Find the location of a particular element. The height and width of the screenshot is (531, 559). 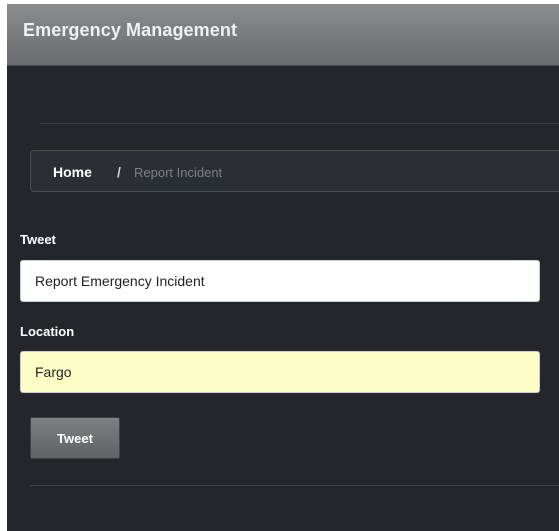

breadcrumb-home-link: Home is located at coordinates (72, 172).